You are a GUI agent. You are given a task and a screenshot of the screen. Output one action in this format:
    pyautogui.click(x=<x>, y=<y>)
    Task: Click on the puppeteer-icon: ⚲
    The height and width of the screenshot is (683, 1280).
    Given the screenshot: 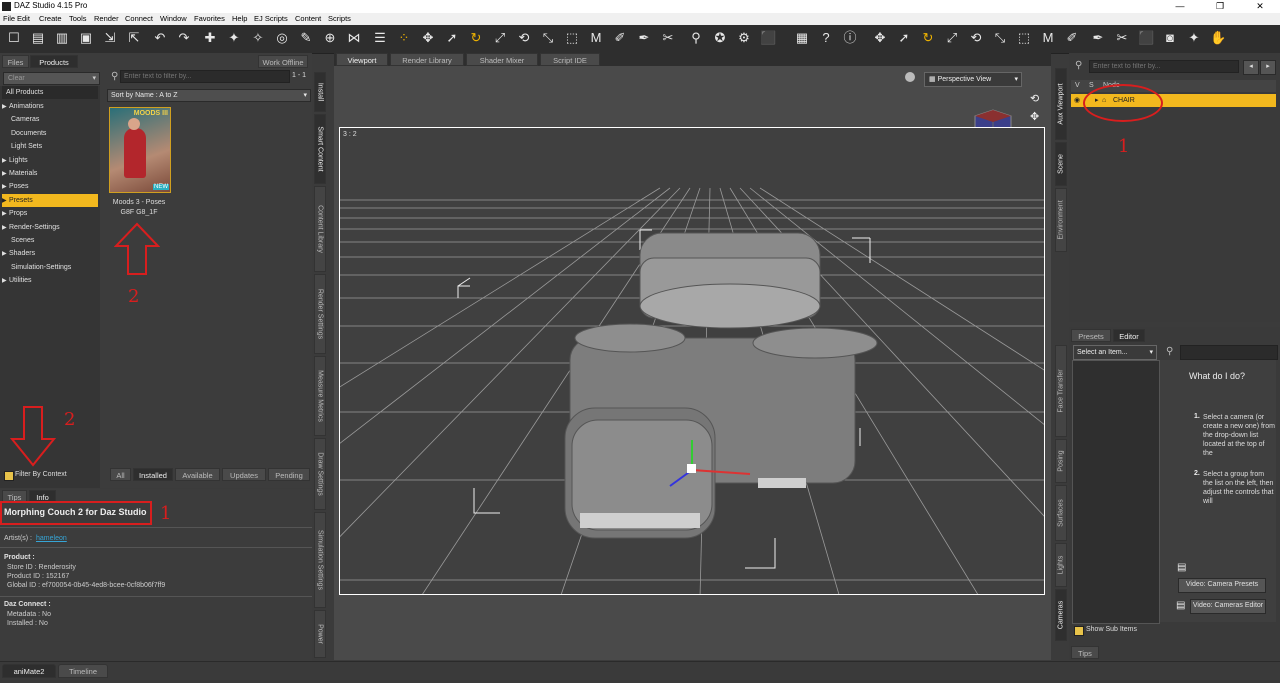 What is the action you would take?
    pyautogui.click(x=696, y=38)
    